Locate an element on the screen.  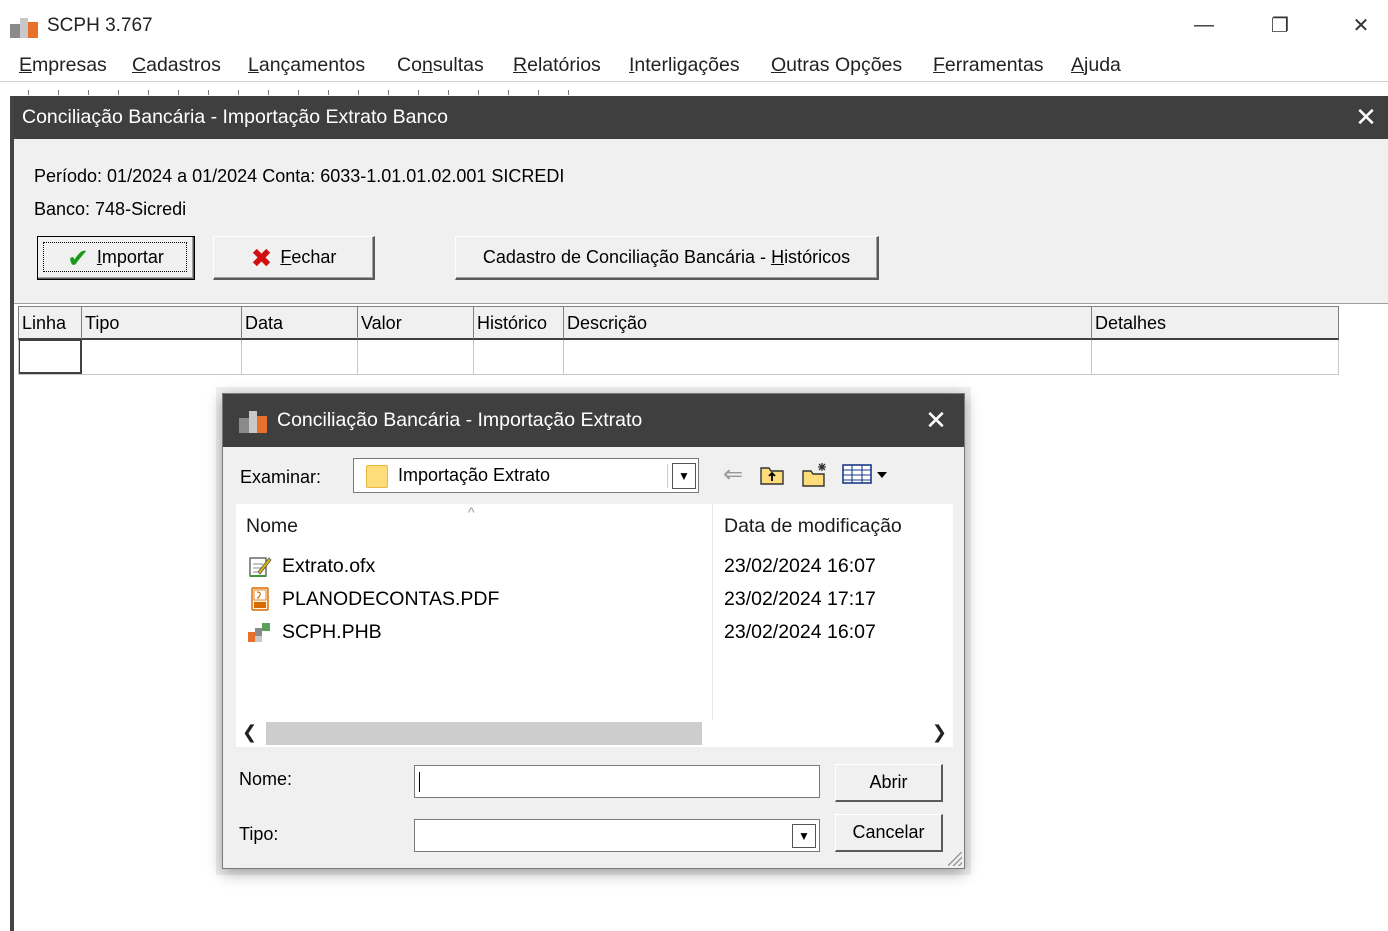
menu-relatorios: Relatórios is located at coordinates (557, 65).